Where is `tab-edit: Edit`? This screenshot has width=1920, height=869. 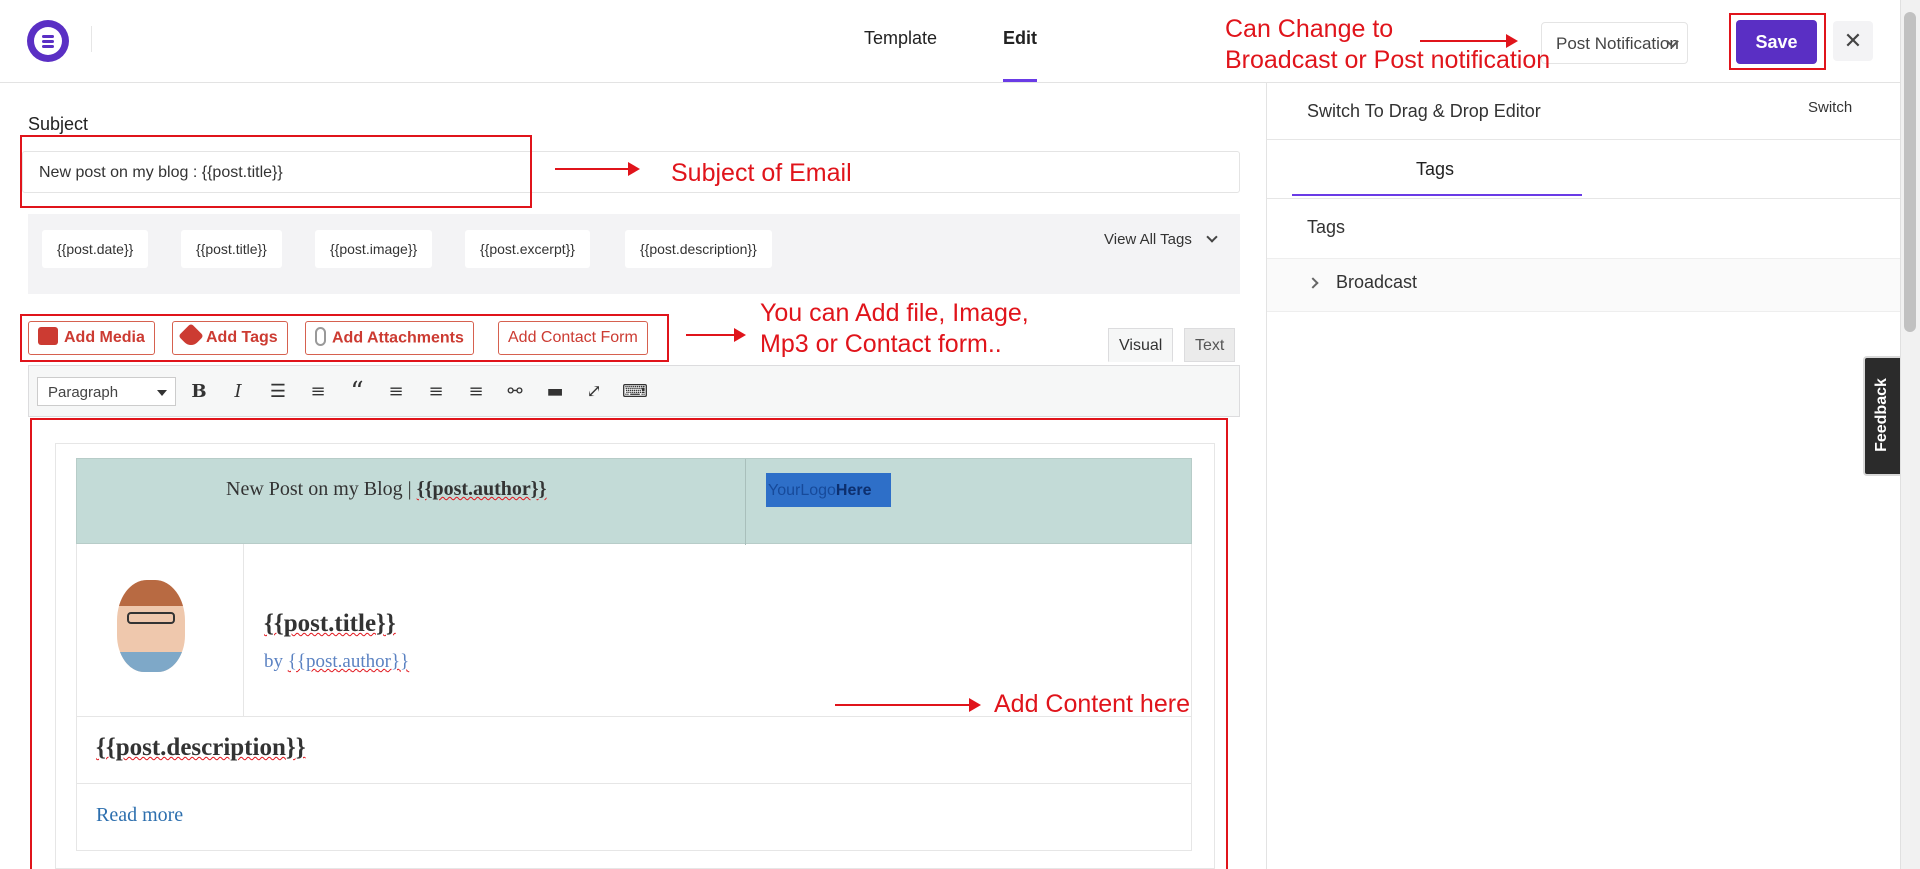 tab-edit: Edit is located at coordinates (1020, 38).